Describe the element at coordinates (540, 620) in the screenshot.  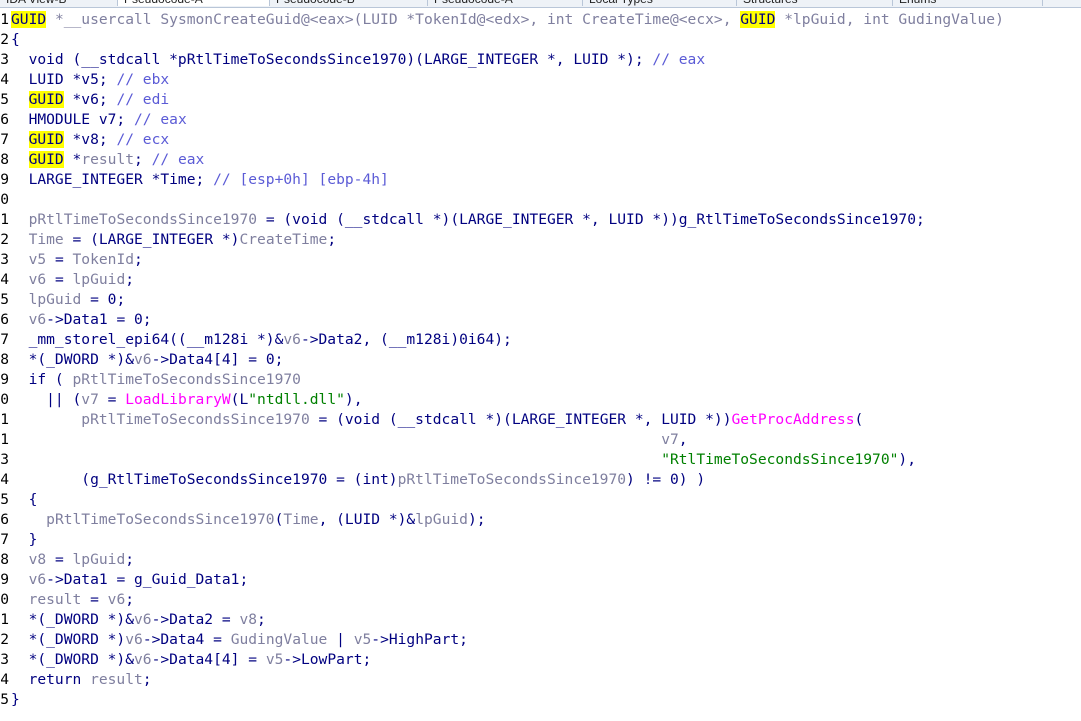
I see `code-line: 1 *(_DWORD *)&v6->Data2 = v8;` at that location.